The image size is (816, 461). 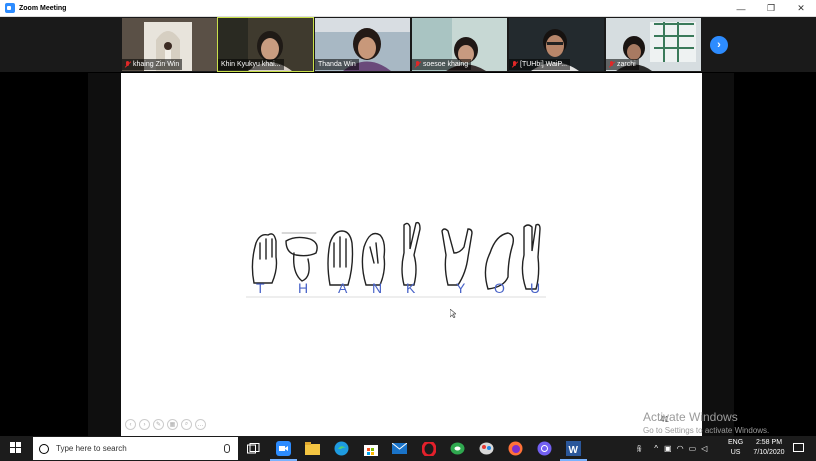 I want to click on maximize-button: ❐, so click(x=771, y=8).